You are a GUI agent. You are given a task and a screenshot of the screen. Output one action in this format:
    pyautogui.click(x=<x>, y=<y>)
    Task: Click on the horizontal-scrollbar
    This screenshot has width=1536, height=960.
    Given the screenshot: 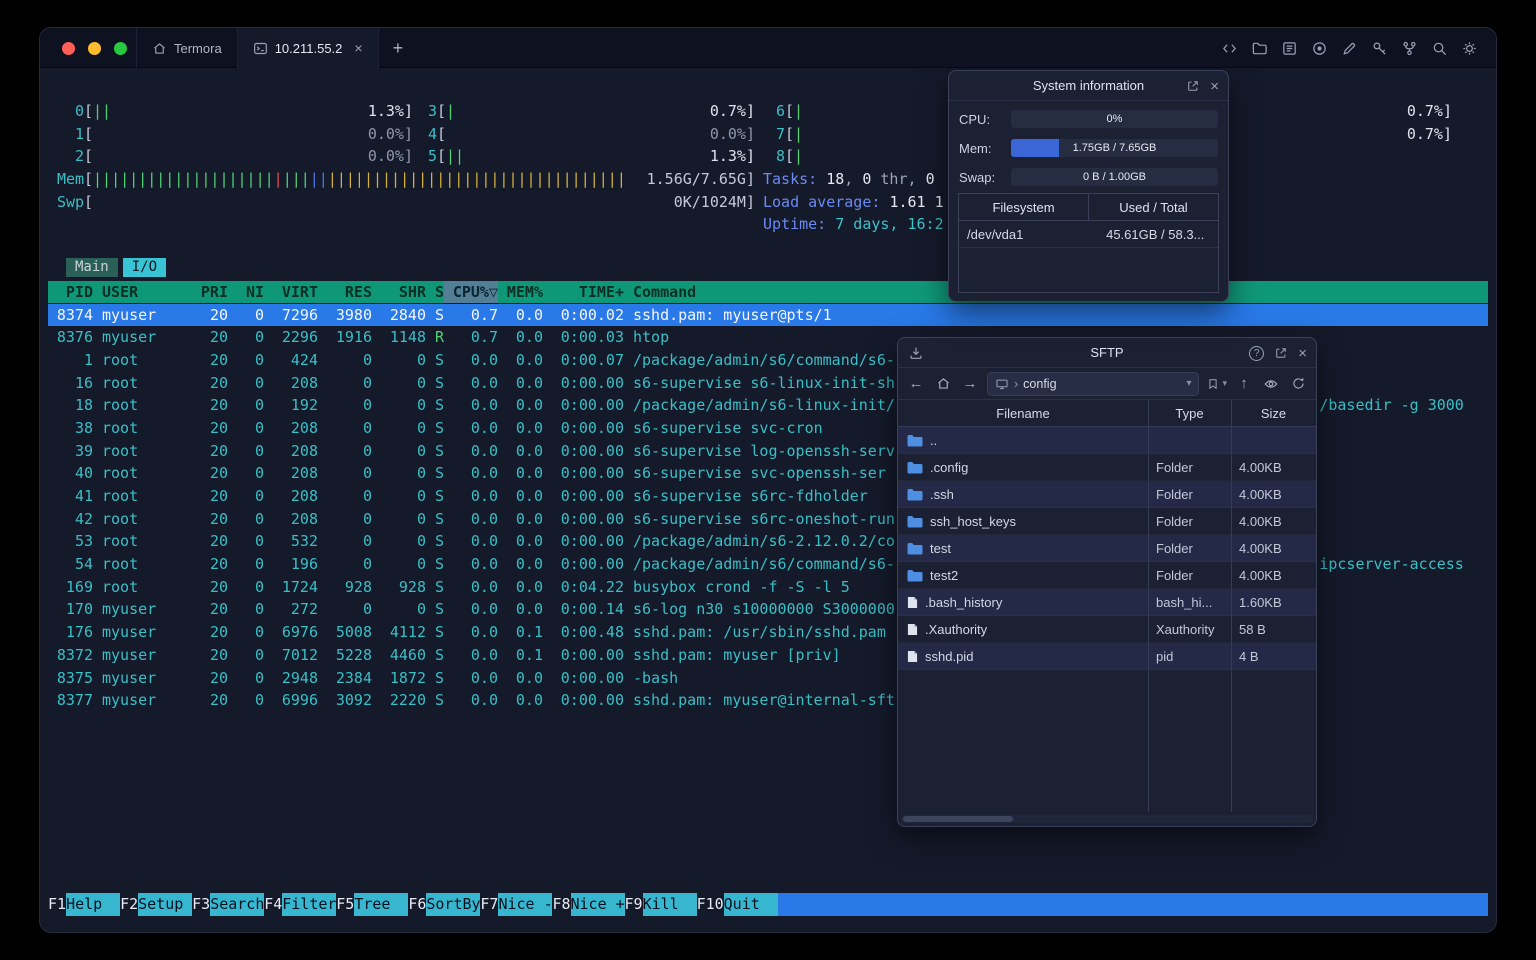 What is the action you would take?
    pyautogui.click(x=1107, y=819)
    